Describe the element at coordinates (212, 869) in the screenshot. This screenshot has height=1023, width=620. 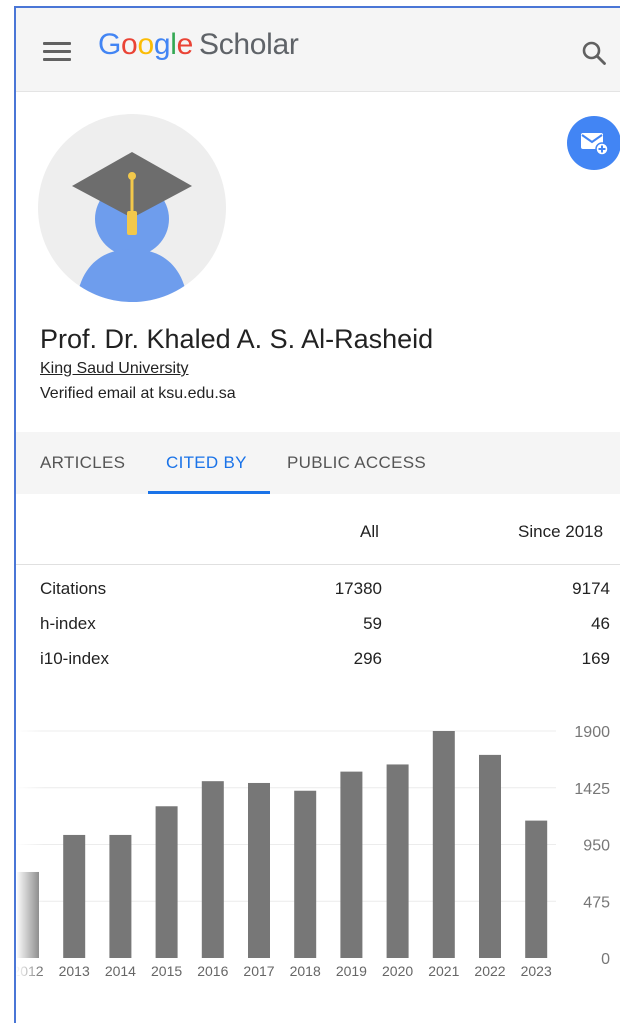
I see `bar-2016` at that location.